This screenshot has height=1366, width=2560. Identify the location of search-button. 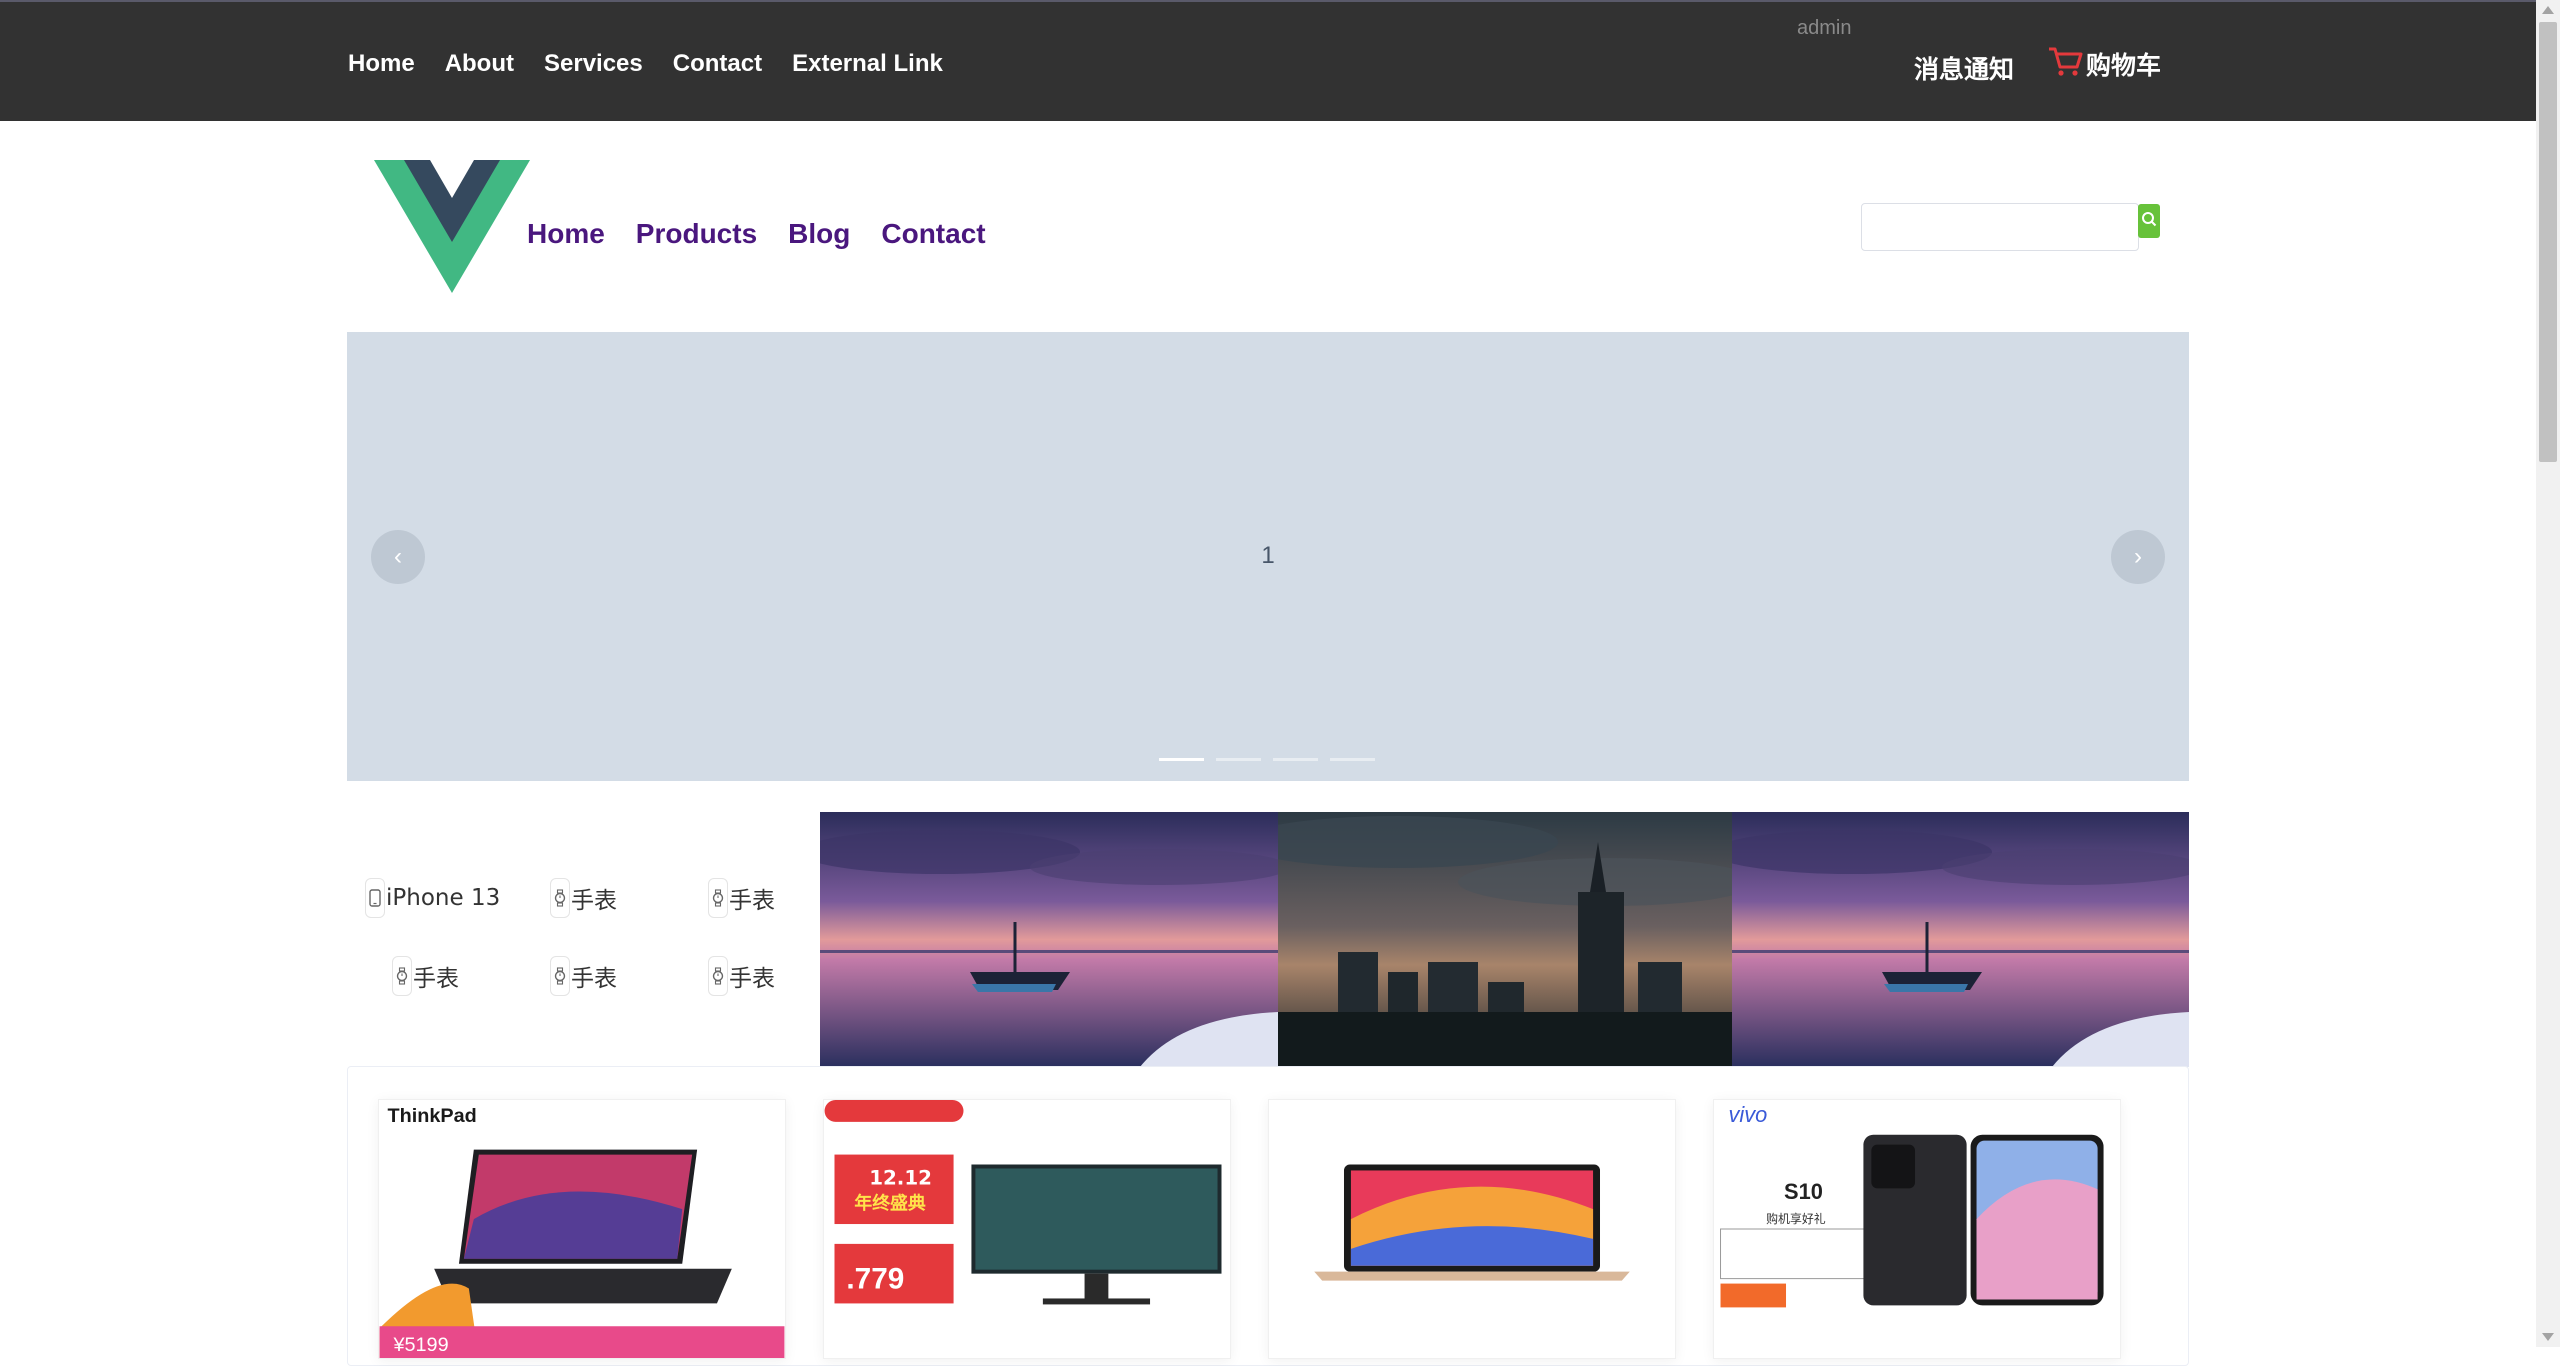
(2149, 221).